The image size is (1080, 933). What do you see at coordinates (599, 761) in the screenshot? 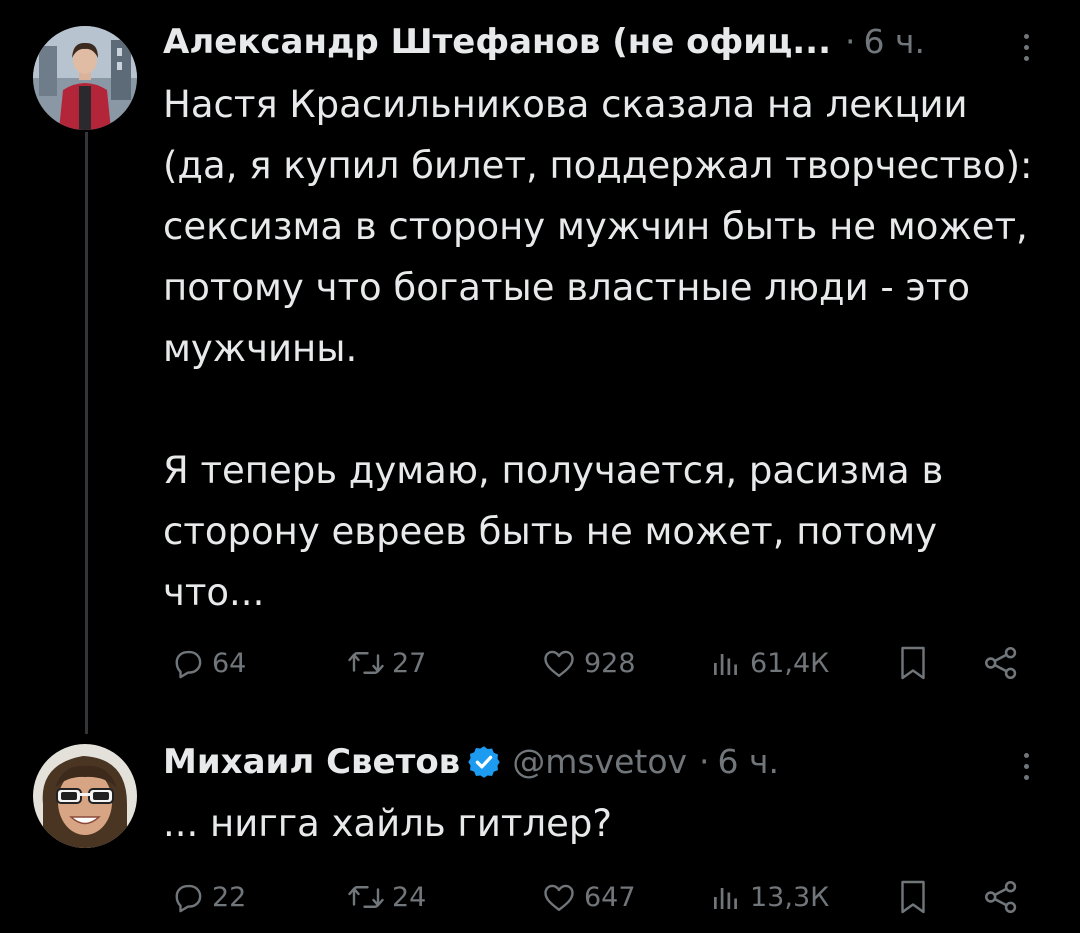
I see `handle: @msvetov` at bounding box center [599, 761].